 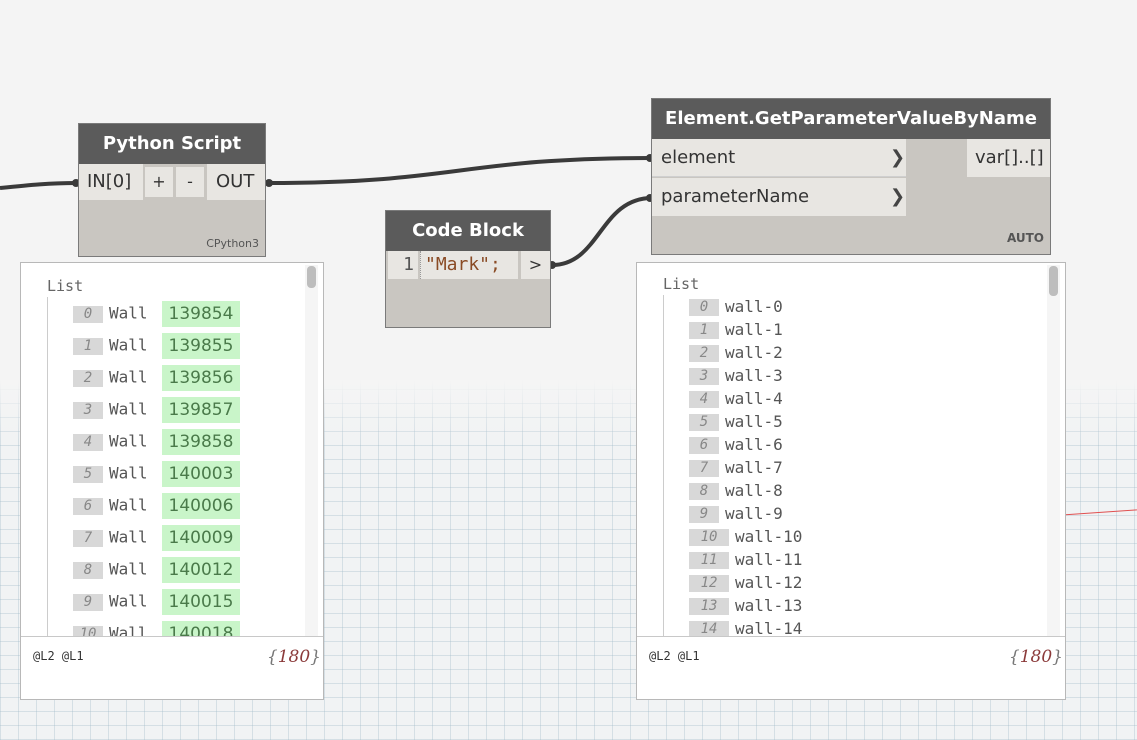 I want to click on item-value: wall-6, so click(x=754, y=444).